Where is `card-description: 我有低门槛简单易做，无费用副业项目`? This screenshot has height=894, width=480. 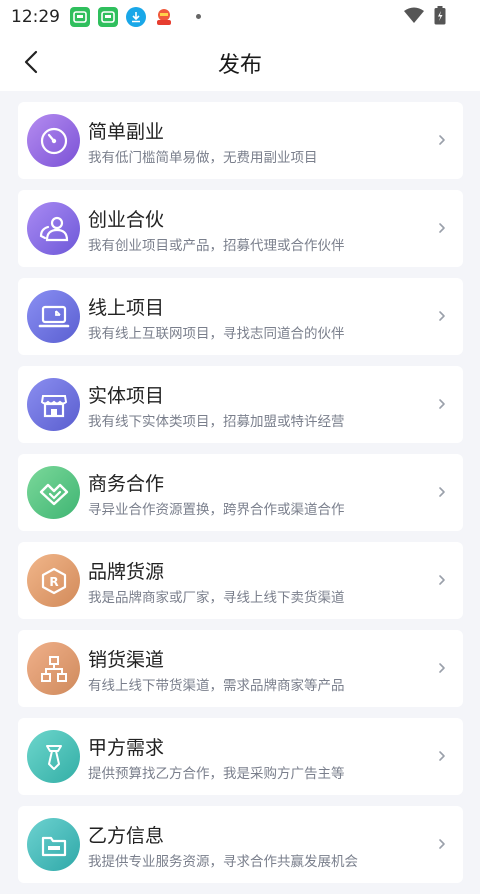
card-description: 我有低门槛简单易做，无费用副业项目 is located at coordinates (203, 158).